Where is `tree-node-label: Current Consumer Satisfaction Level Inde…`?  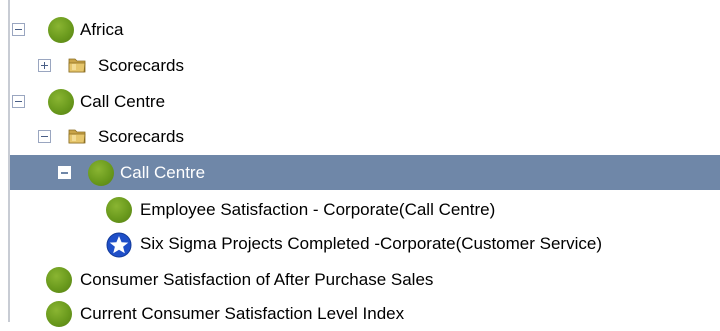
tree-node-label: Current Consumer Satisfaction Level Inde… is located at coordinates (242, 313).